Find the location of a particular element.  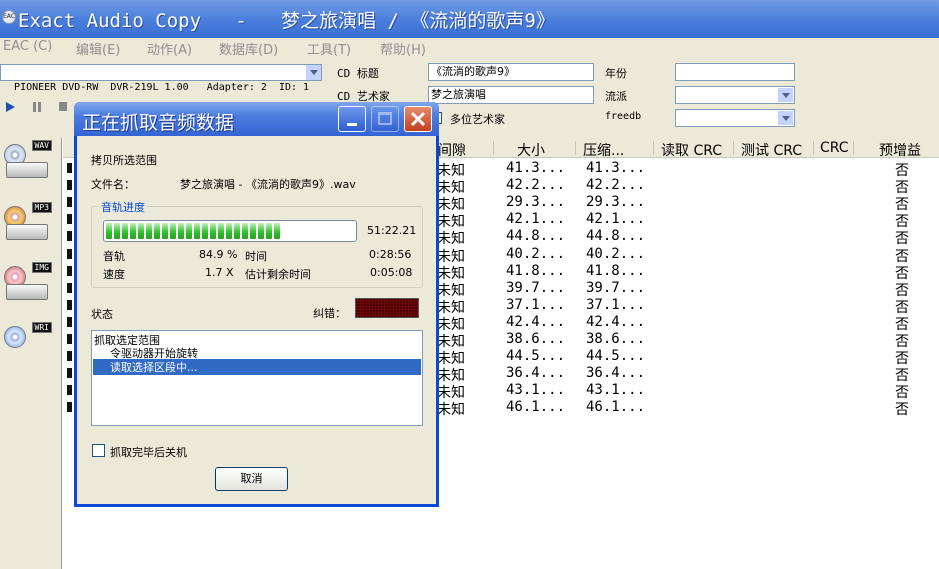

col-read-crc: 读取 CRC is located at coordinates (691, 150).